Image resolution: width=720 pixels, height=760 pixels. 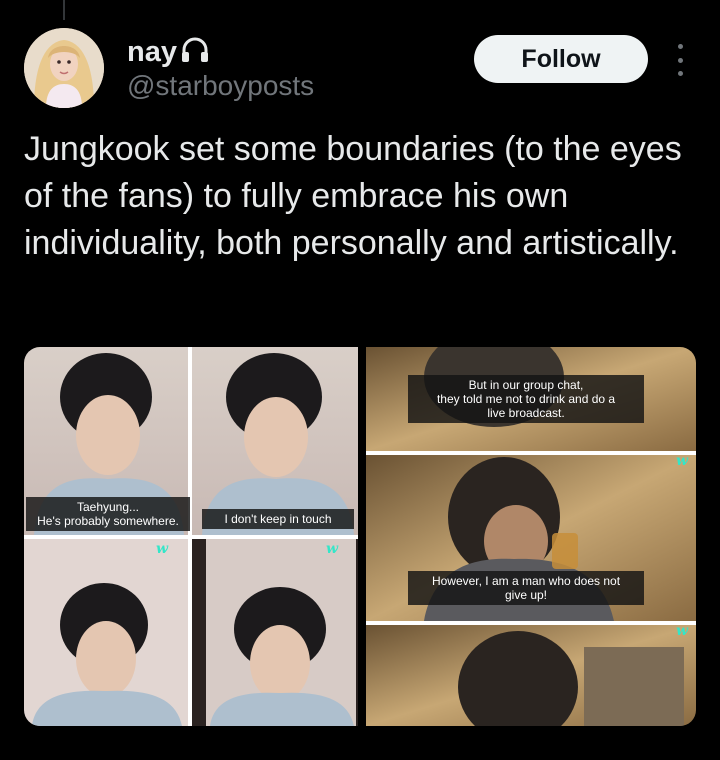 I want to click on user-handle: @starboyposts, so click(x=220, y=86).